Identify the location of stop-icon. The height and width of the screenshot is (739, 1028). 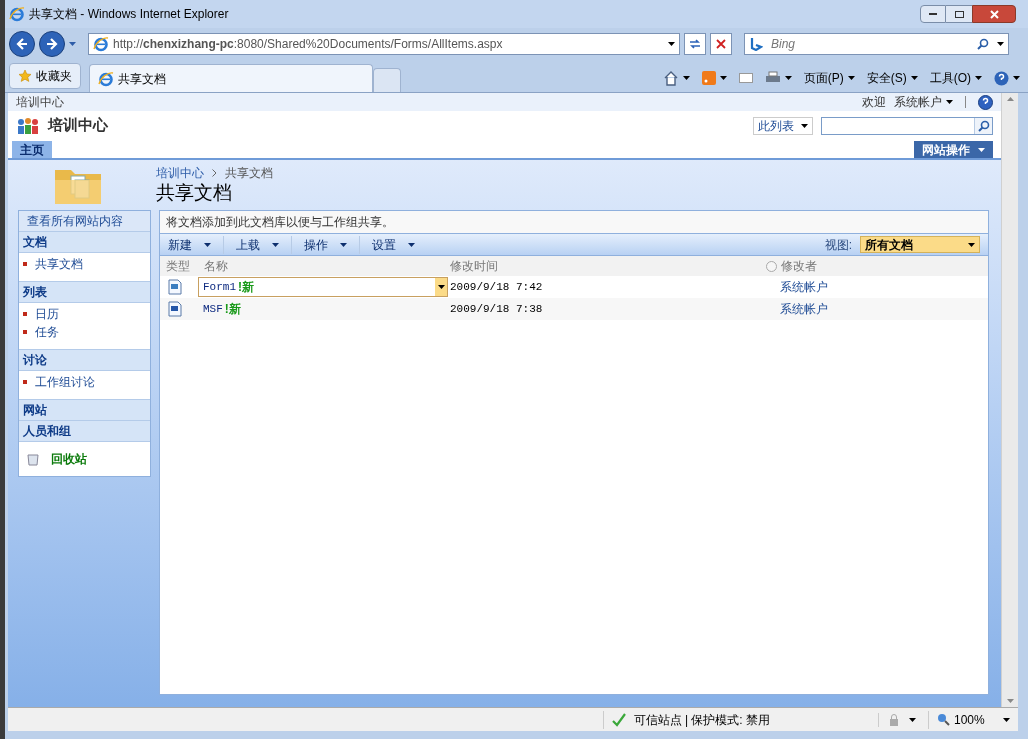
(721, 44).